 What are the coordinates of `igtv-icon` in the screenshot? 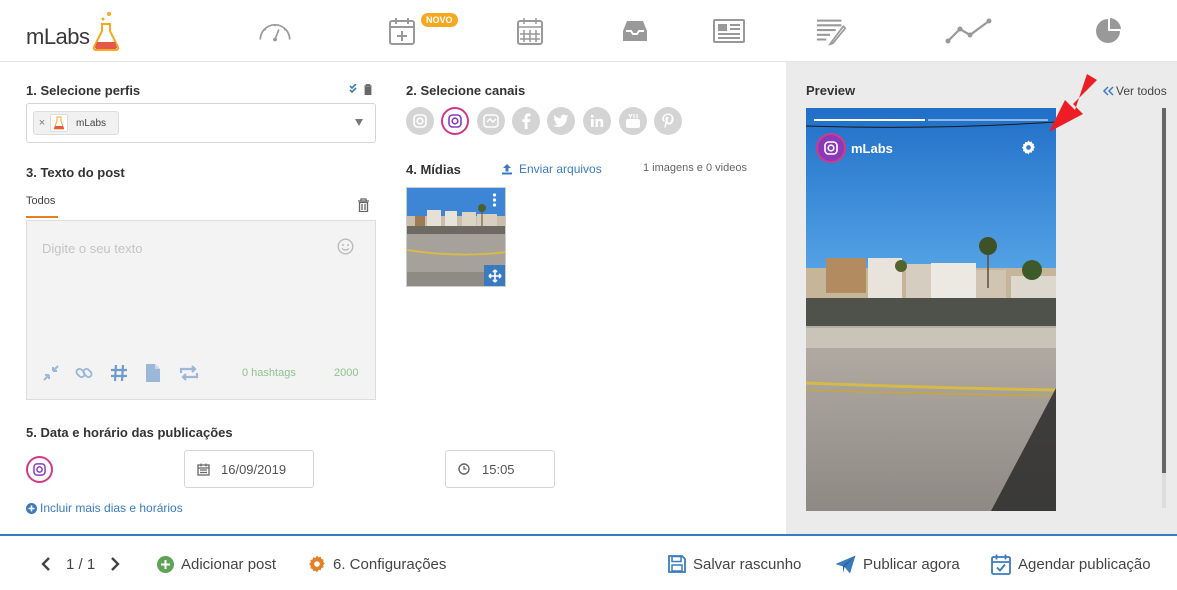 It's located at (491, 121).